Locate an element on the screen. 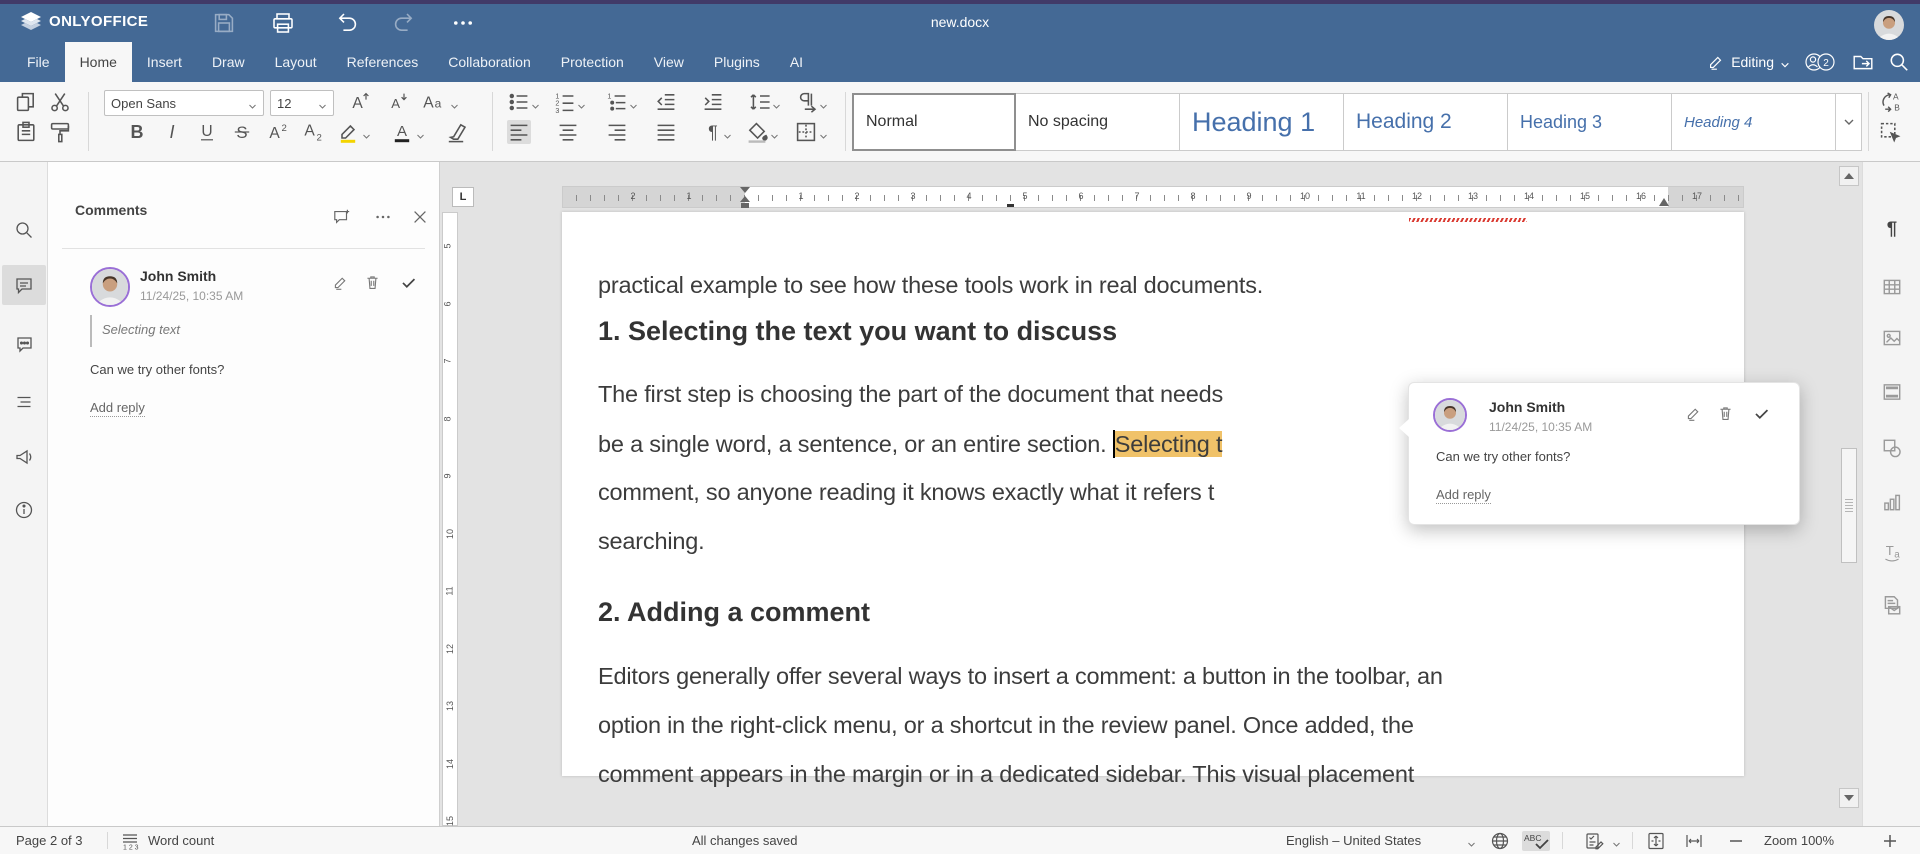  settings-headerfooter-settings is located at coordinates (1892, 392).